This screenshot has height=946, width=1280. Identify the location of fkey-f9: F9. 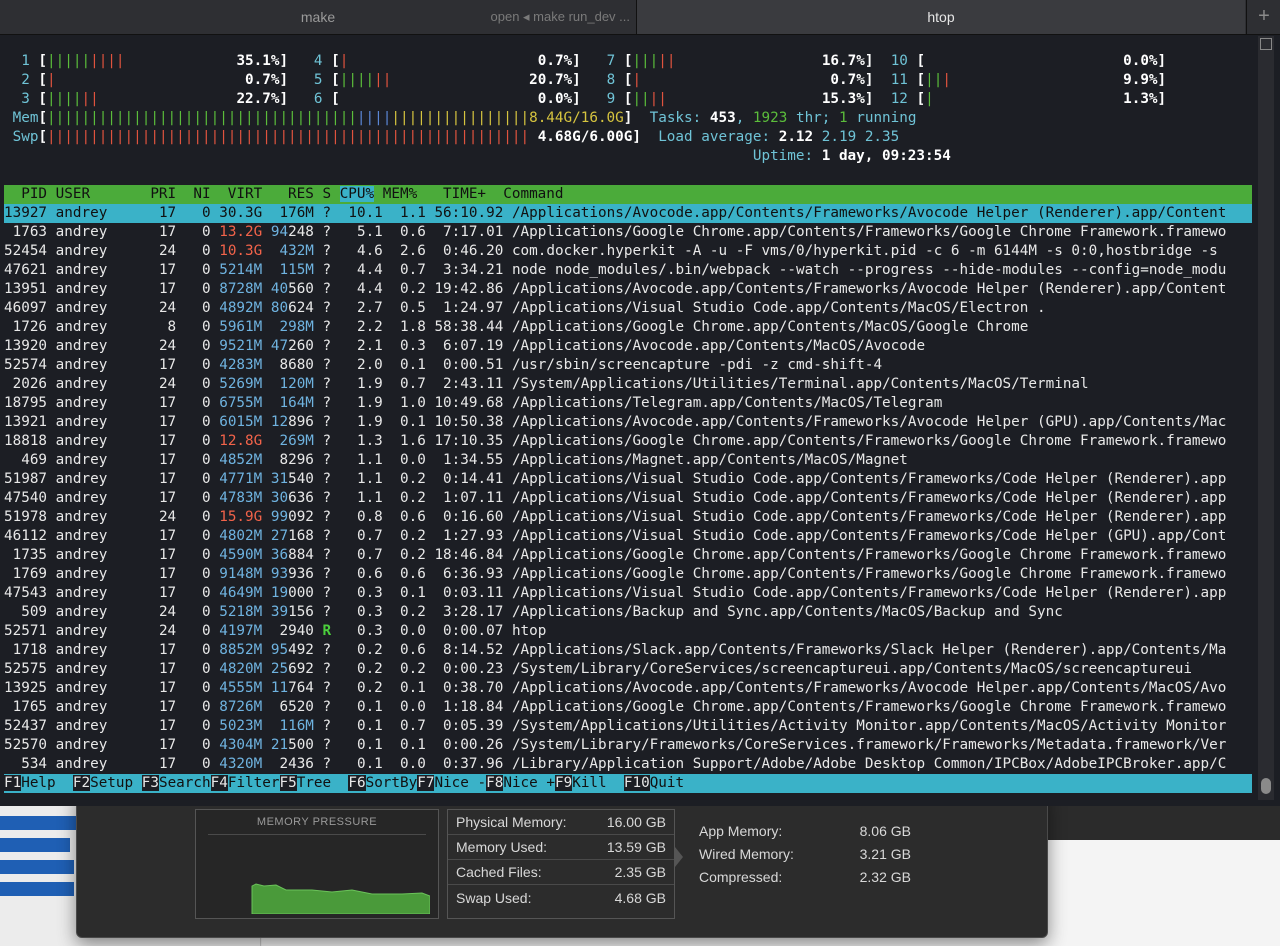
(564, 783).